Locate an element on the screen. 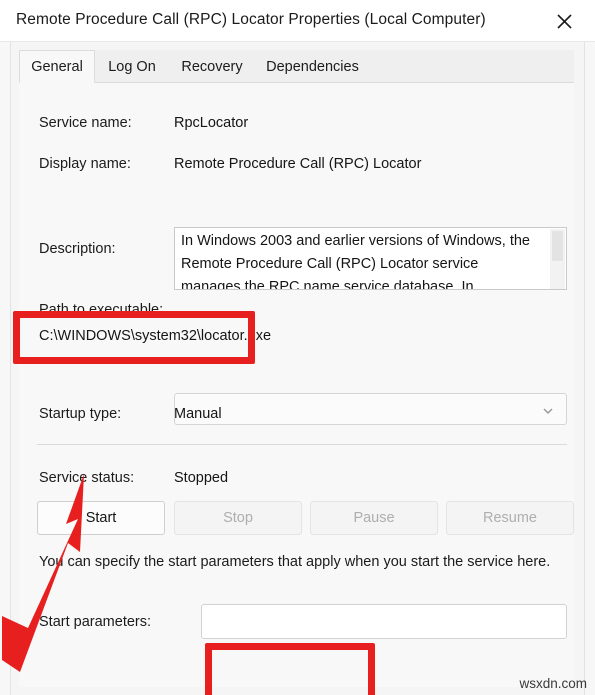 The height and width of the screenshot is (695, 595). display-name-label: Display name: is located at coordinates (85, 164).